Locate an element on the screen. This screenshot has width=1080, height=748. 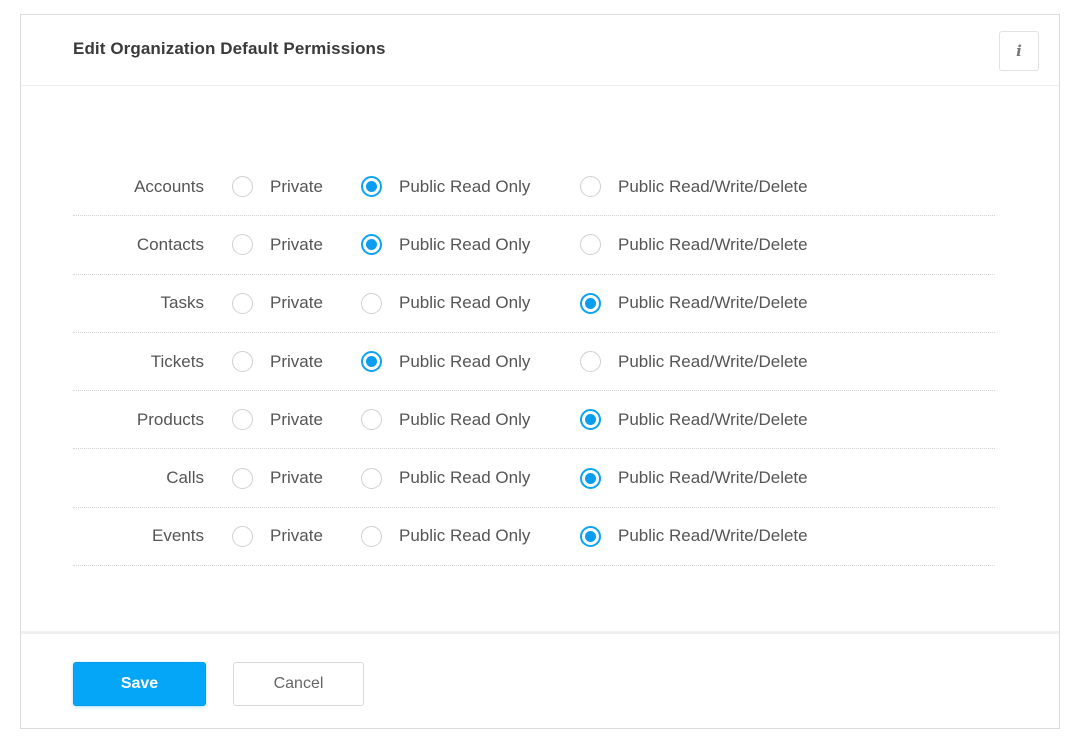
info-button: i is located at coordinates (1019, 51).